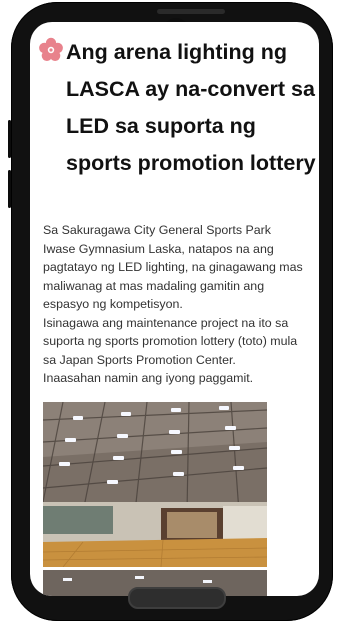  Describe the element at coordinates (177, 598) in the screenshot. I see `home-button` at that location.